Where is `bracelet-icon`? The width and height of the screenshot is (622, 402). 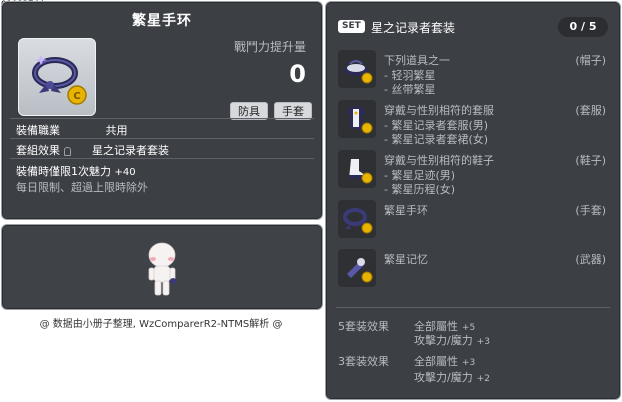
bracelet-icon is located at coordinates (357, 219).